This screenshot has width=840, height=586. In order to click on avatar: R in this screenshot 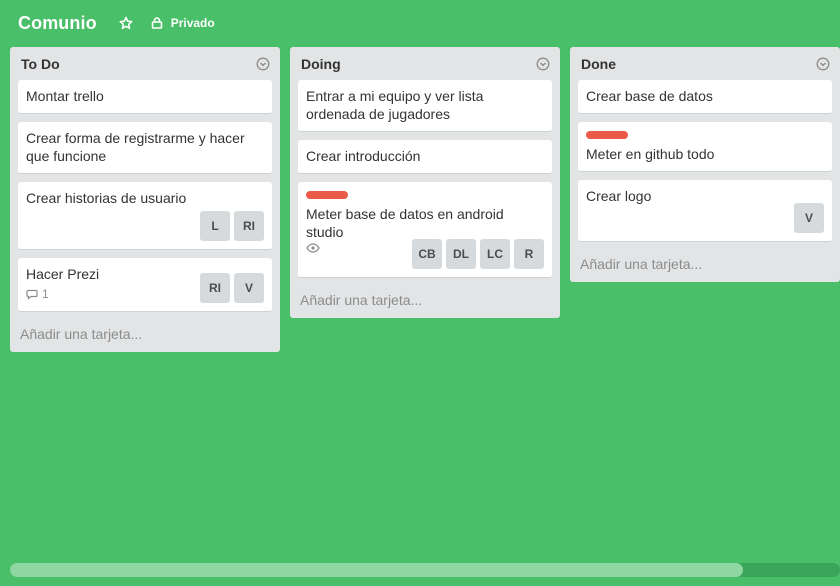, I will do `click(529, 254)`.